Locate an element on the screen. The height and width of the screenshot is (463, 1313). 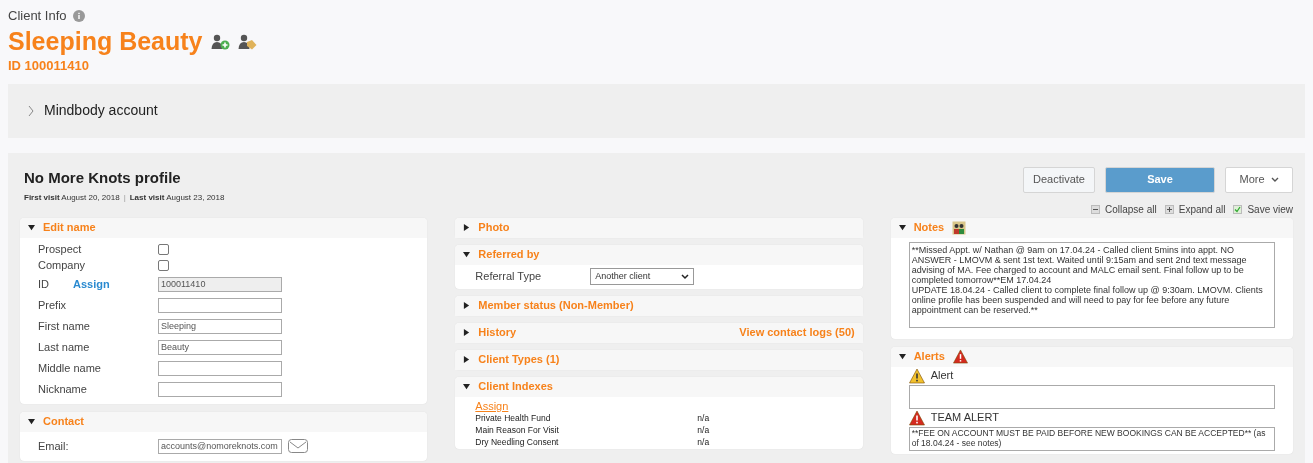
field-label: First name is located at coordinates (64, 326).